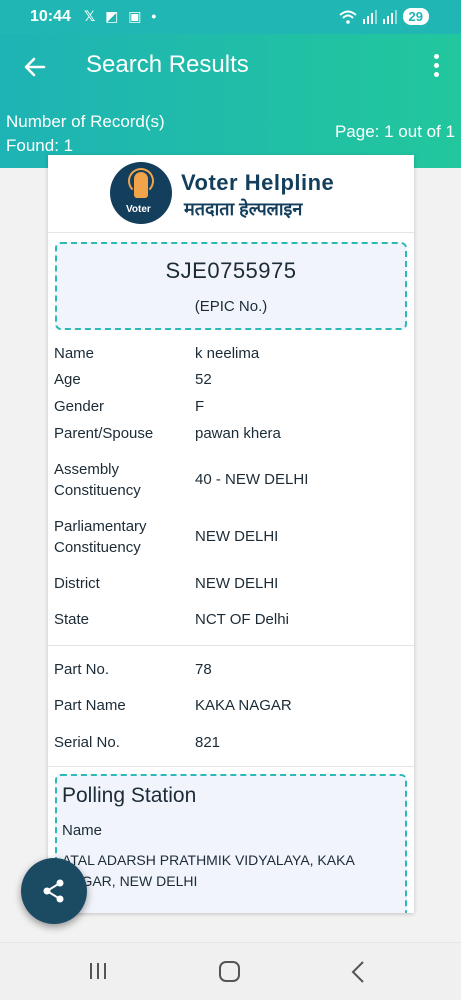  I want to click on parliament-value: NEW DELHI, so click(237, 536).